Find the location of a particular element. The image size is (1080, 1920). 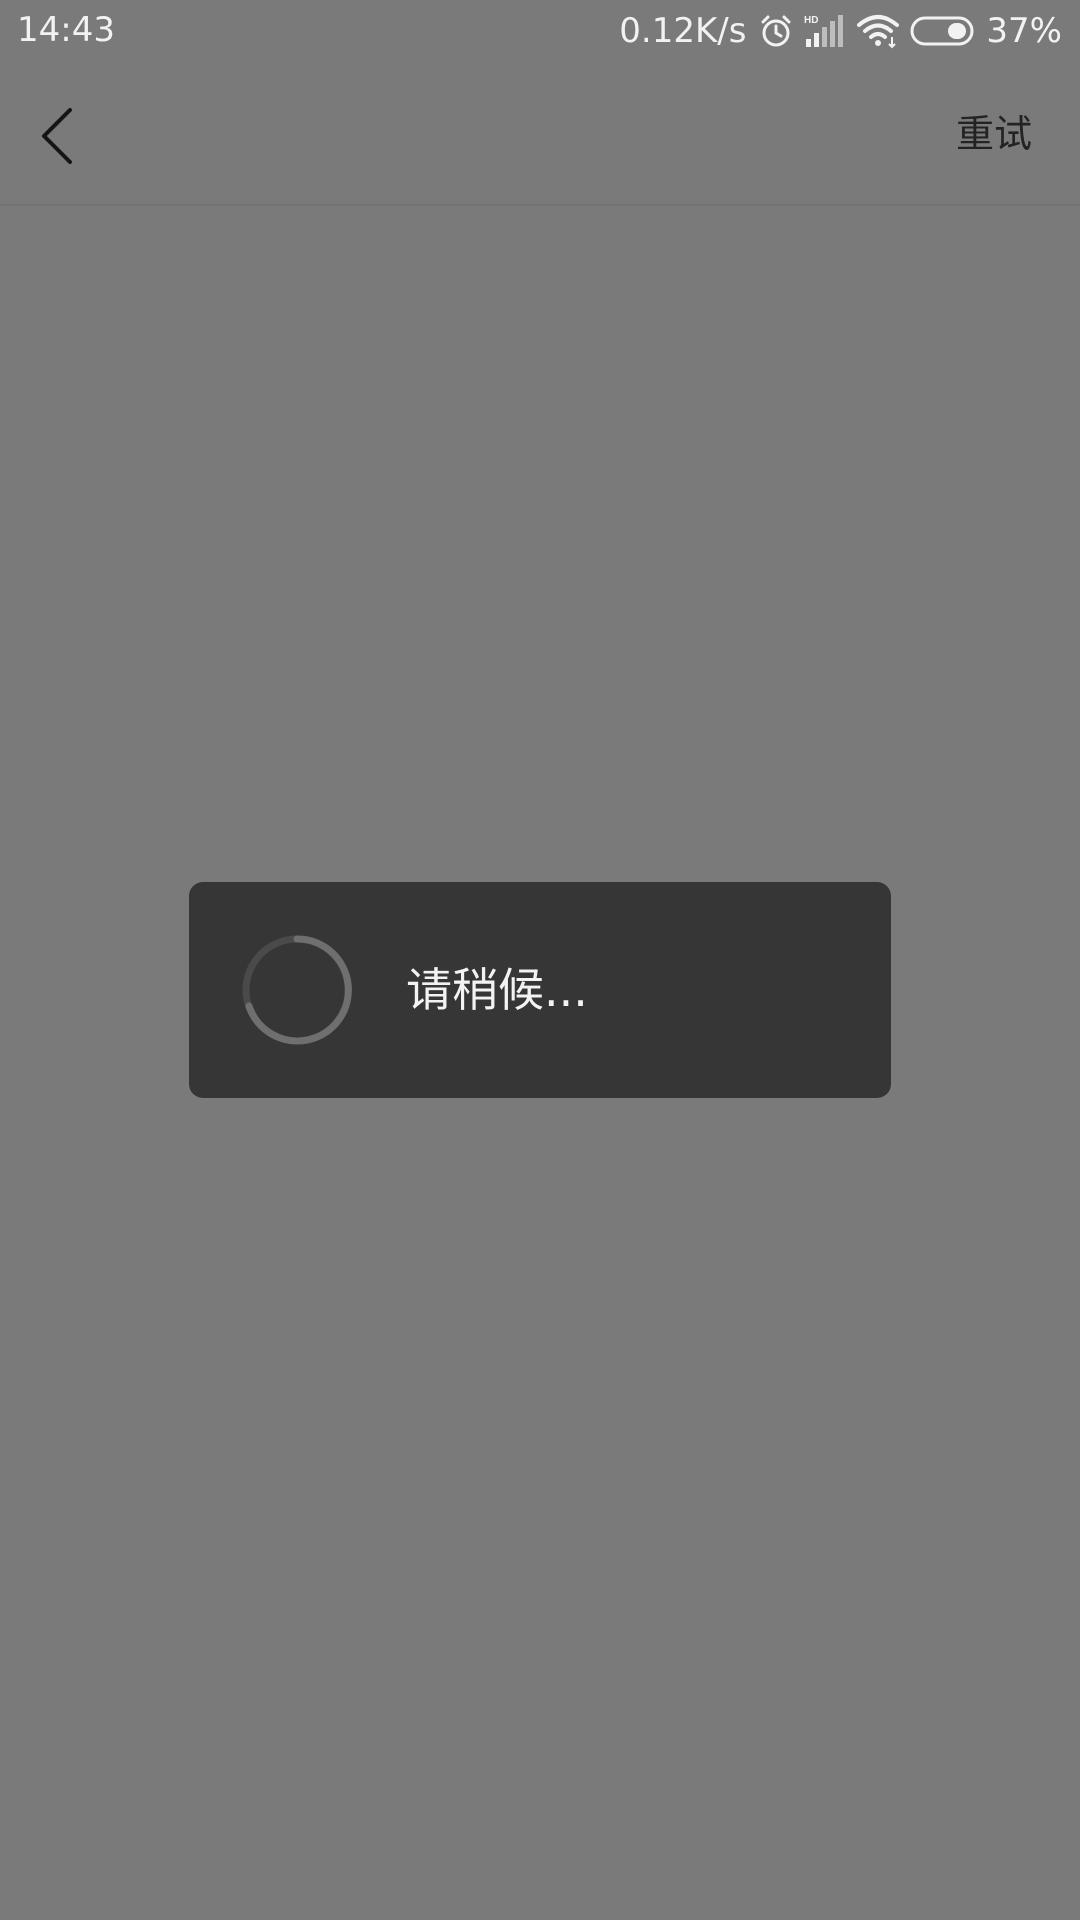

chevron-left-icon is located at coordinates (58, 138).